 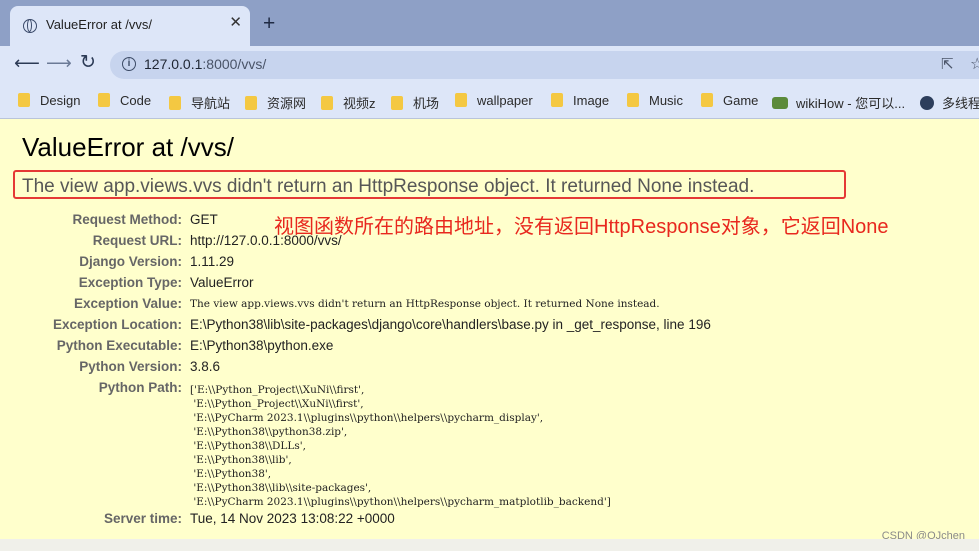 What do you see at coordinates (127, 219) in the screenshot?
I see `meta-key: Request Method:` at bounding box center [127, 219].